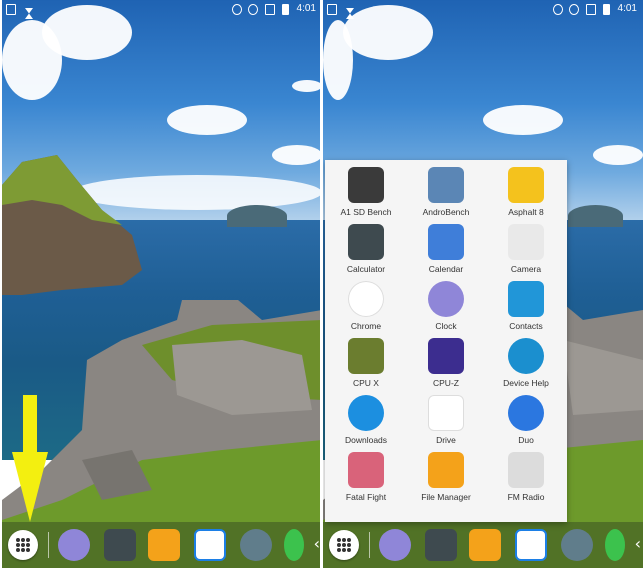 This screenshot has width=643, height=568. Describe the element at coordinates (446, 212) in the screenshot. I see `app-label: AndroBench` at that location.